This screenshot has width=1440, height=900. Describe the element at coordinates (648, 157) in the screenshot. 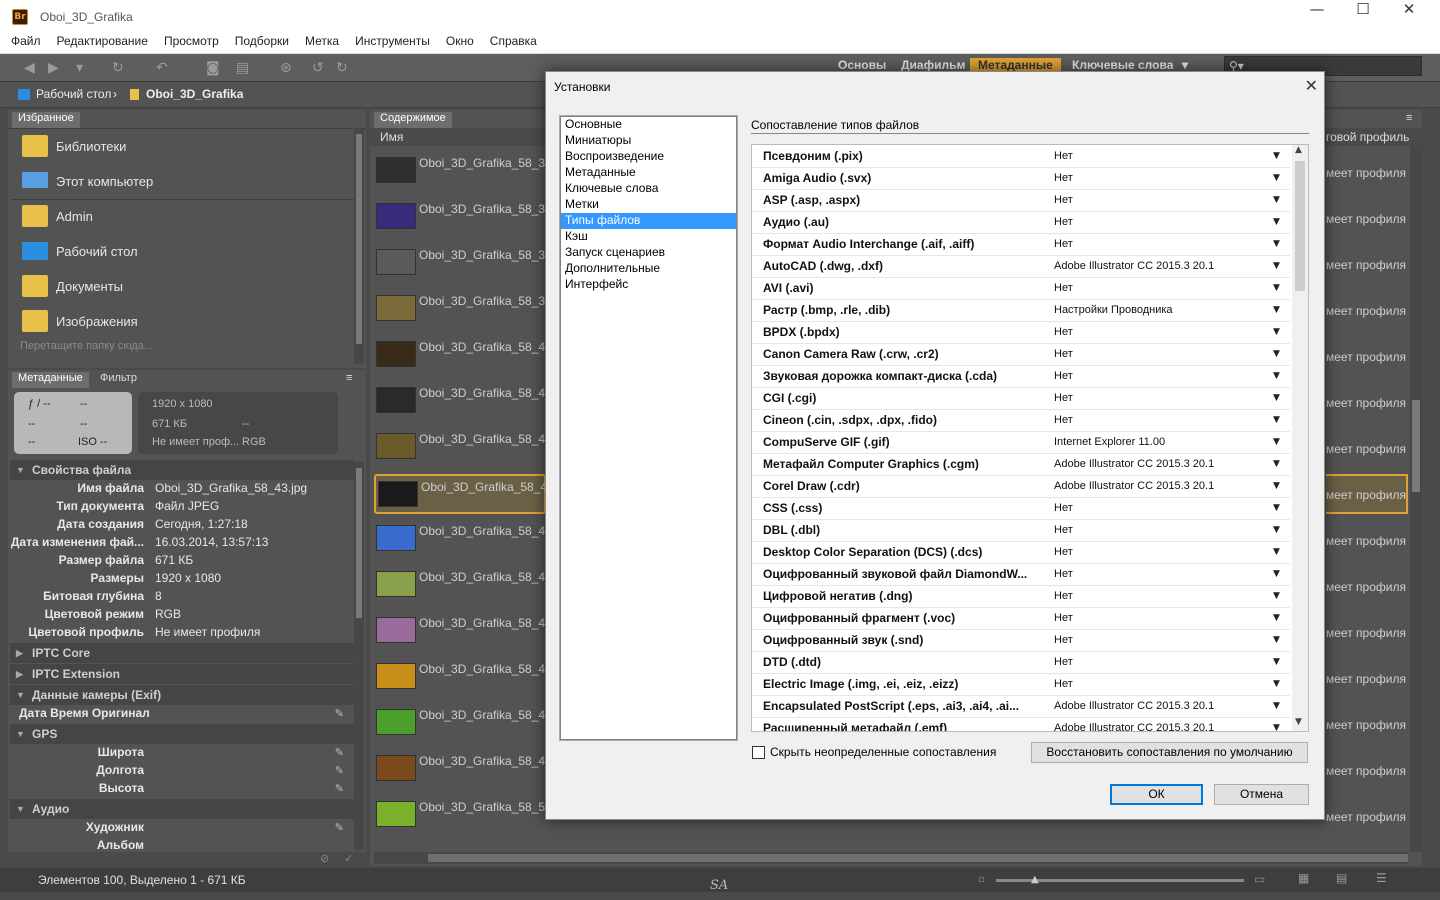

I see `category-item: Воспроизведение` at that location.